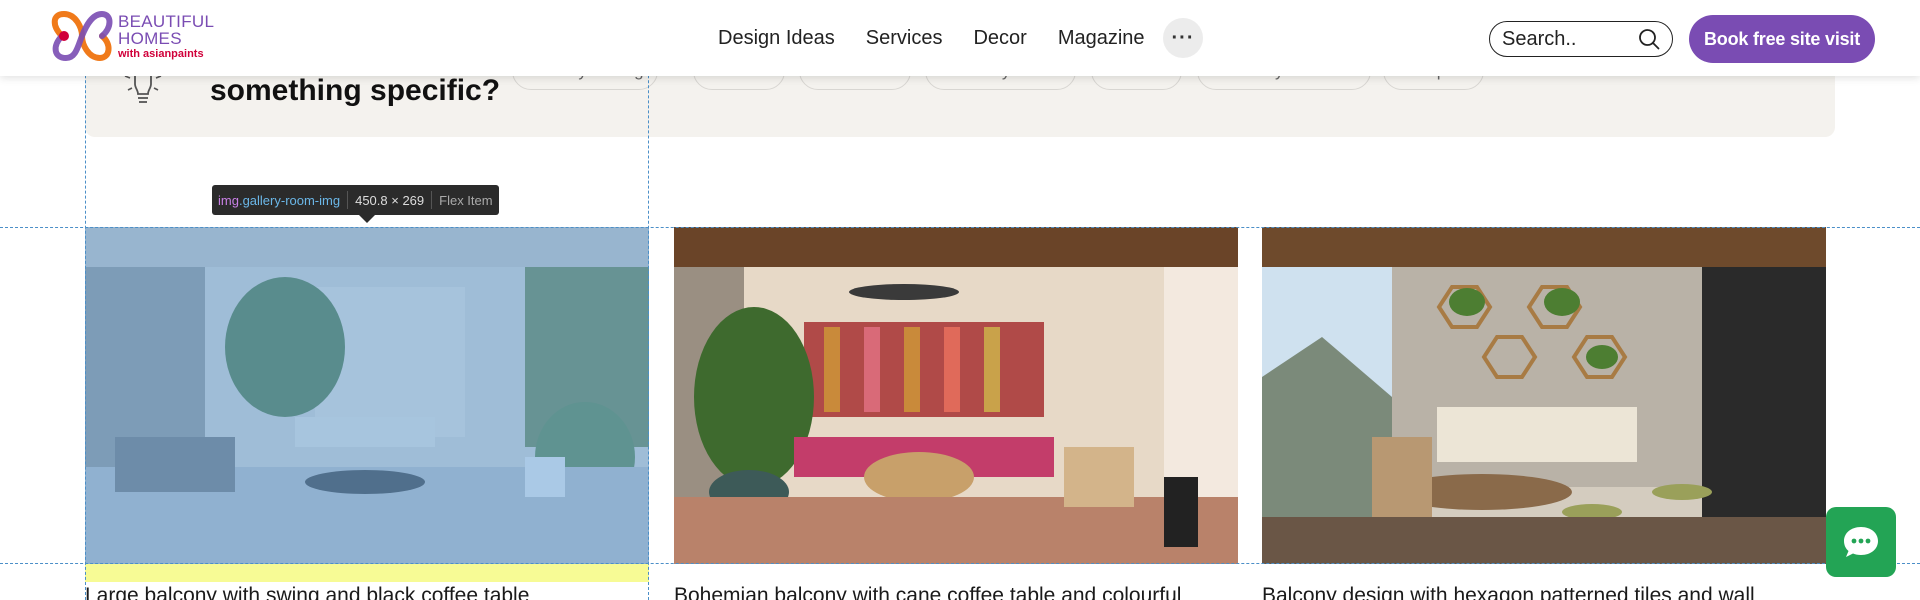  I want to click on nav-design-ideas: Design Ideas, so click(776, 38).